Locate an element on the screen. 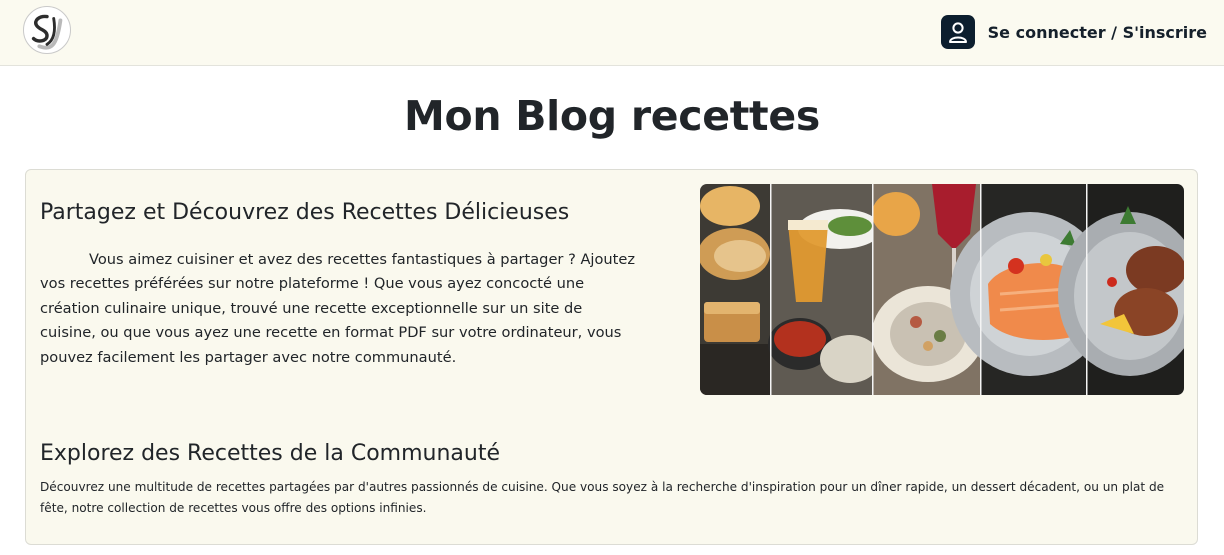 Image resolution: width=1224 pixels, height=555 pixels. user-icon is located at coordinates (957, 32).